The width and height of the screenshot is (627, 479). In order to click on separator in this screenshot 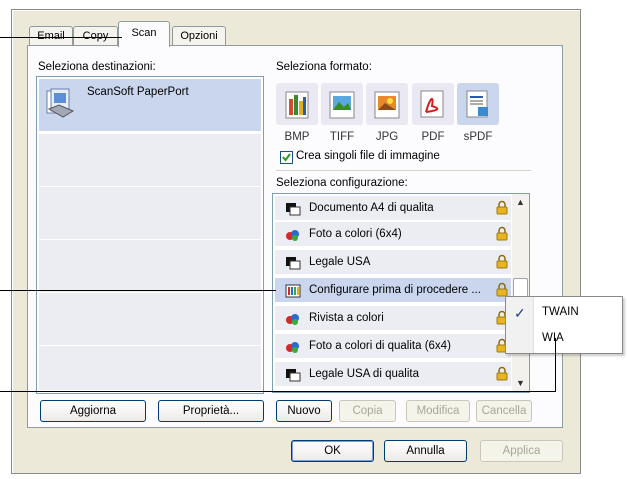, I will do `click(403, 170)`.